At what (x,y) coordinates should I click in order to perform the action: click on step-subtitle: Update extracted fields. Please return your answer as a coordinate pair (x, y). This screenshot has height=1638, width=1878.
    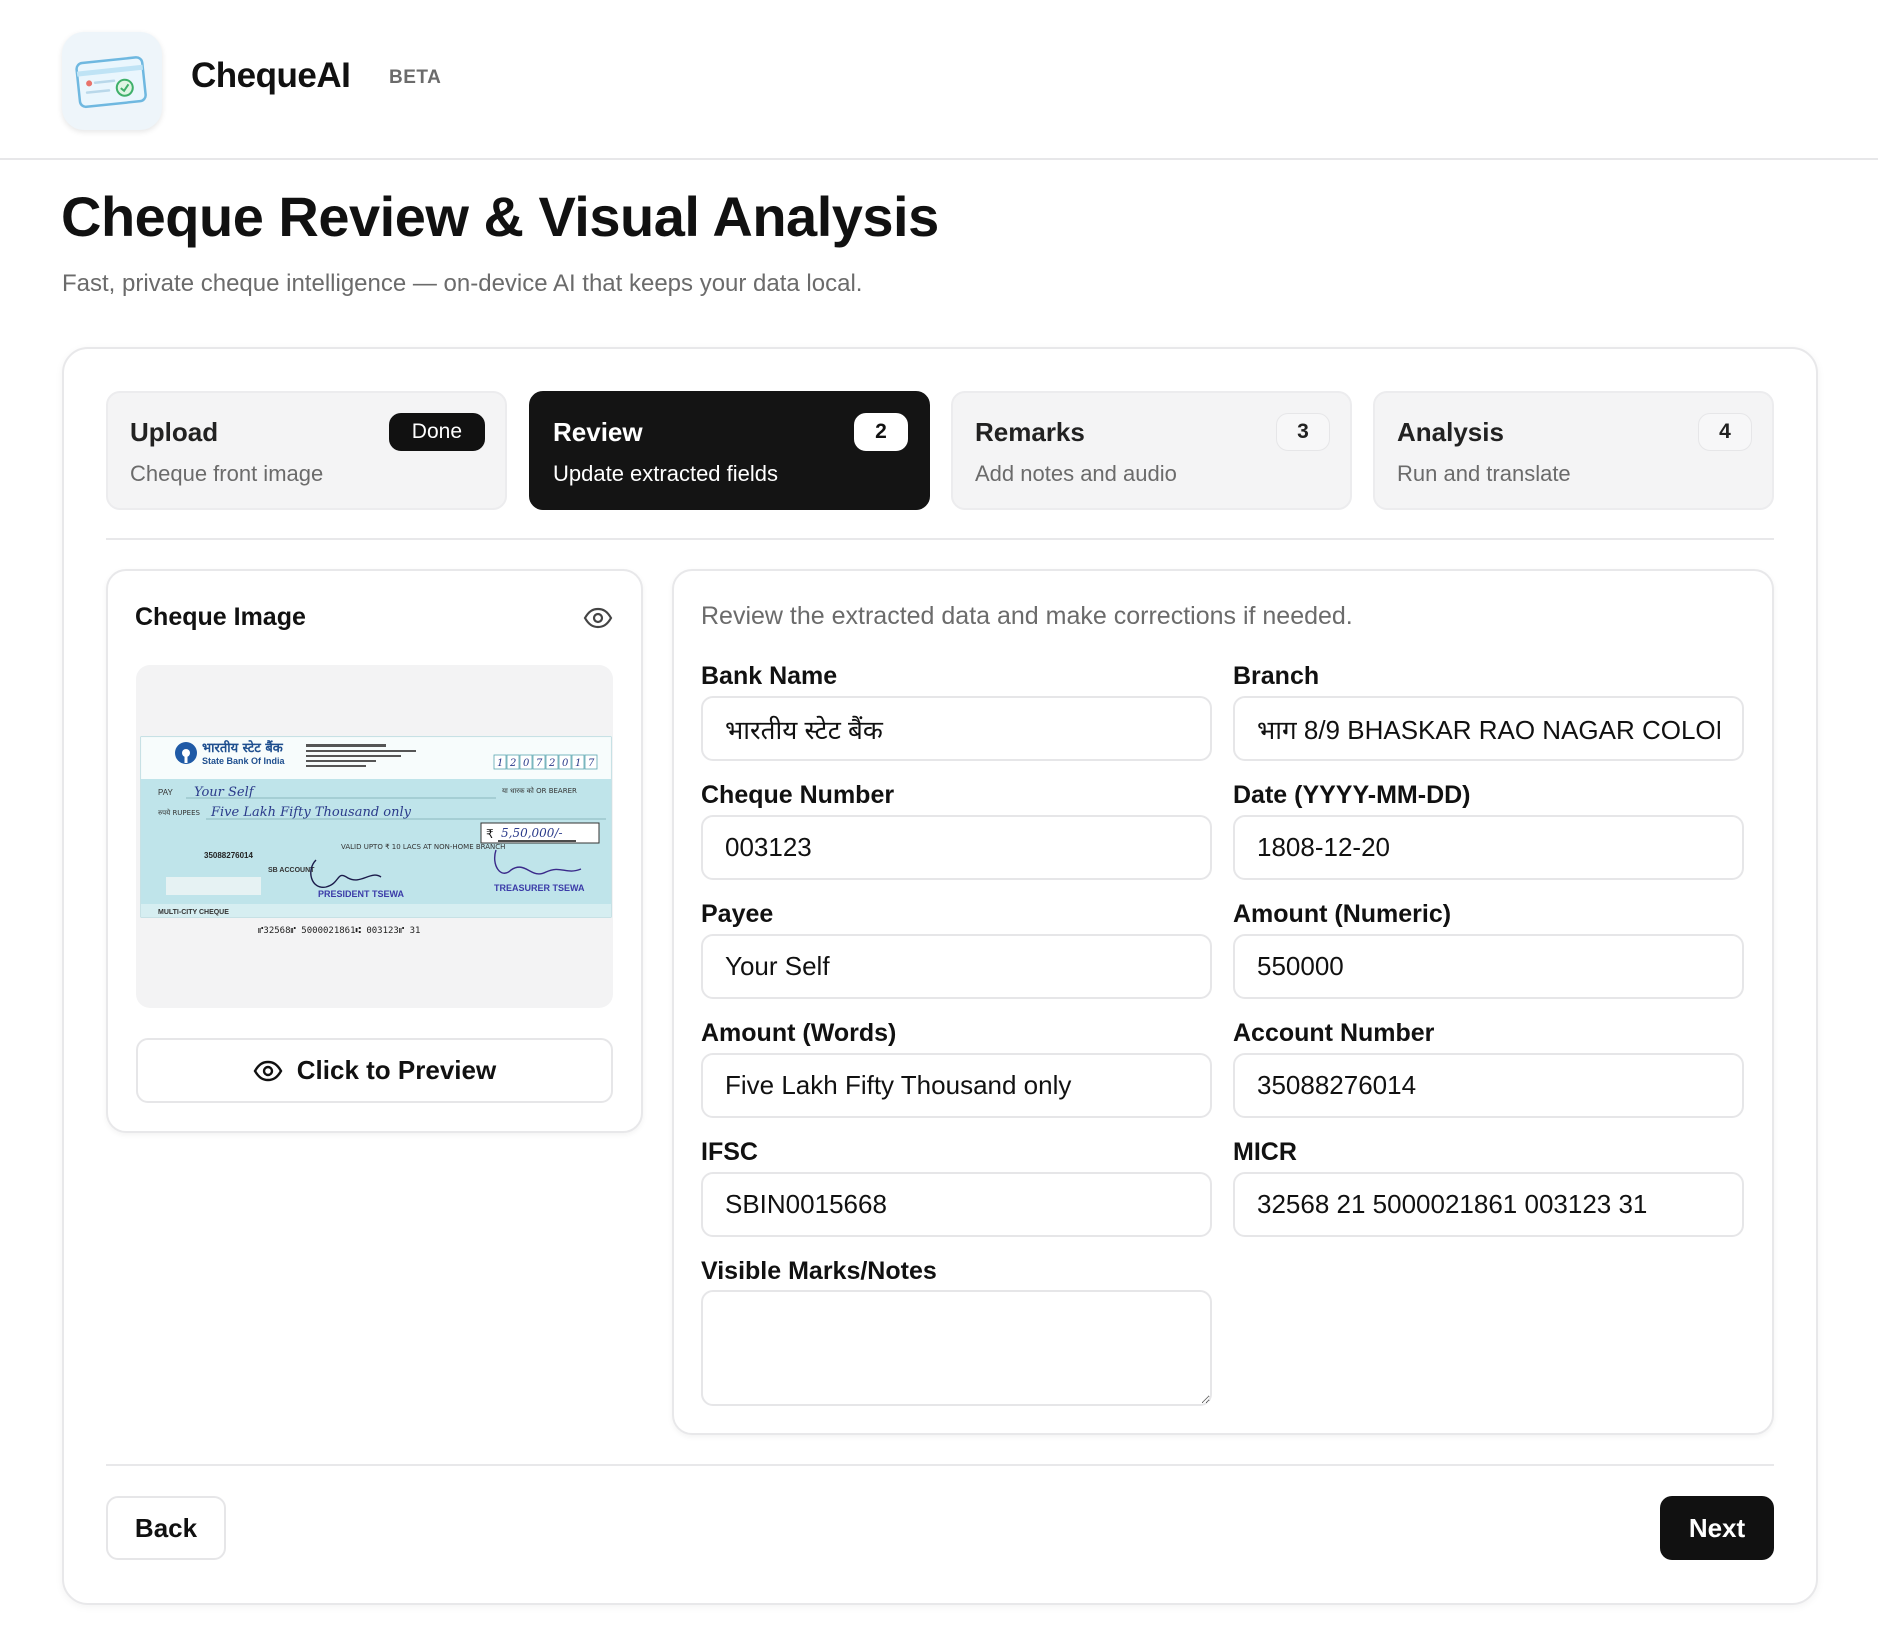
    Looking at the image, I should click on (666, 473).